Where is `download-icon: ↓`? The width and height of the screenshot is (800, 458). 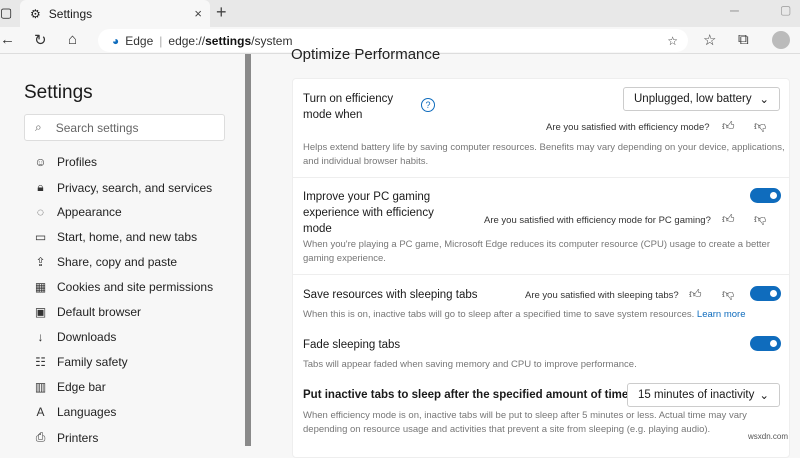 download-icon: ↓ is located at coordinates (40, 337).